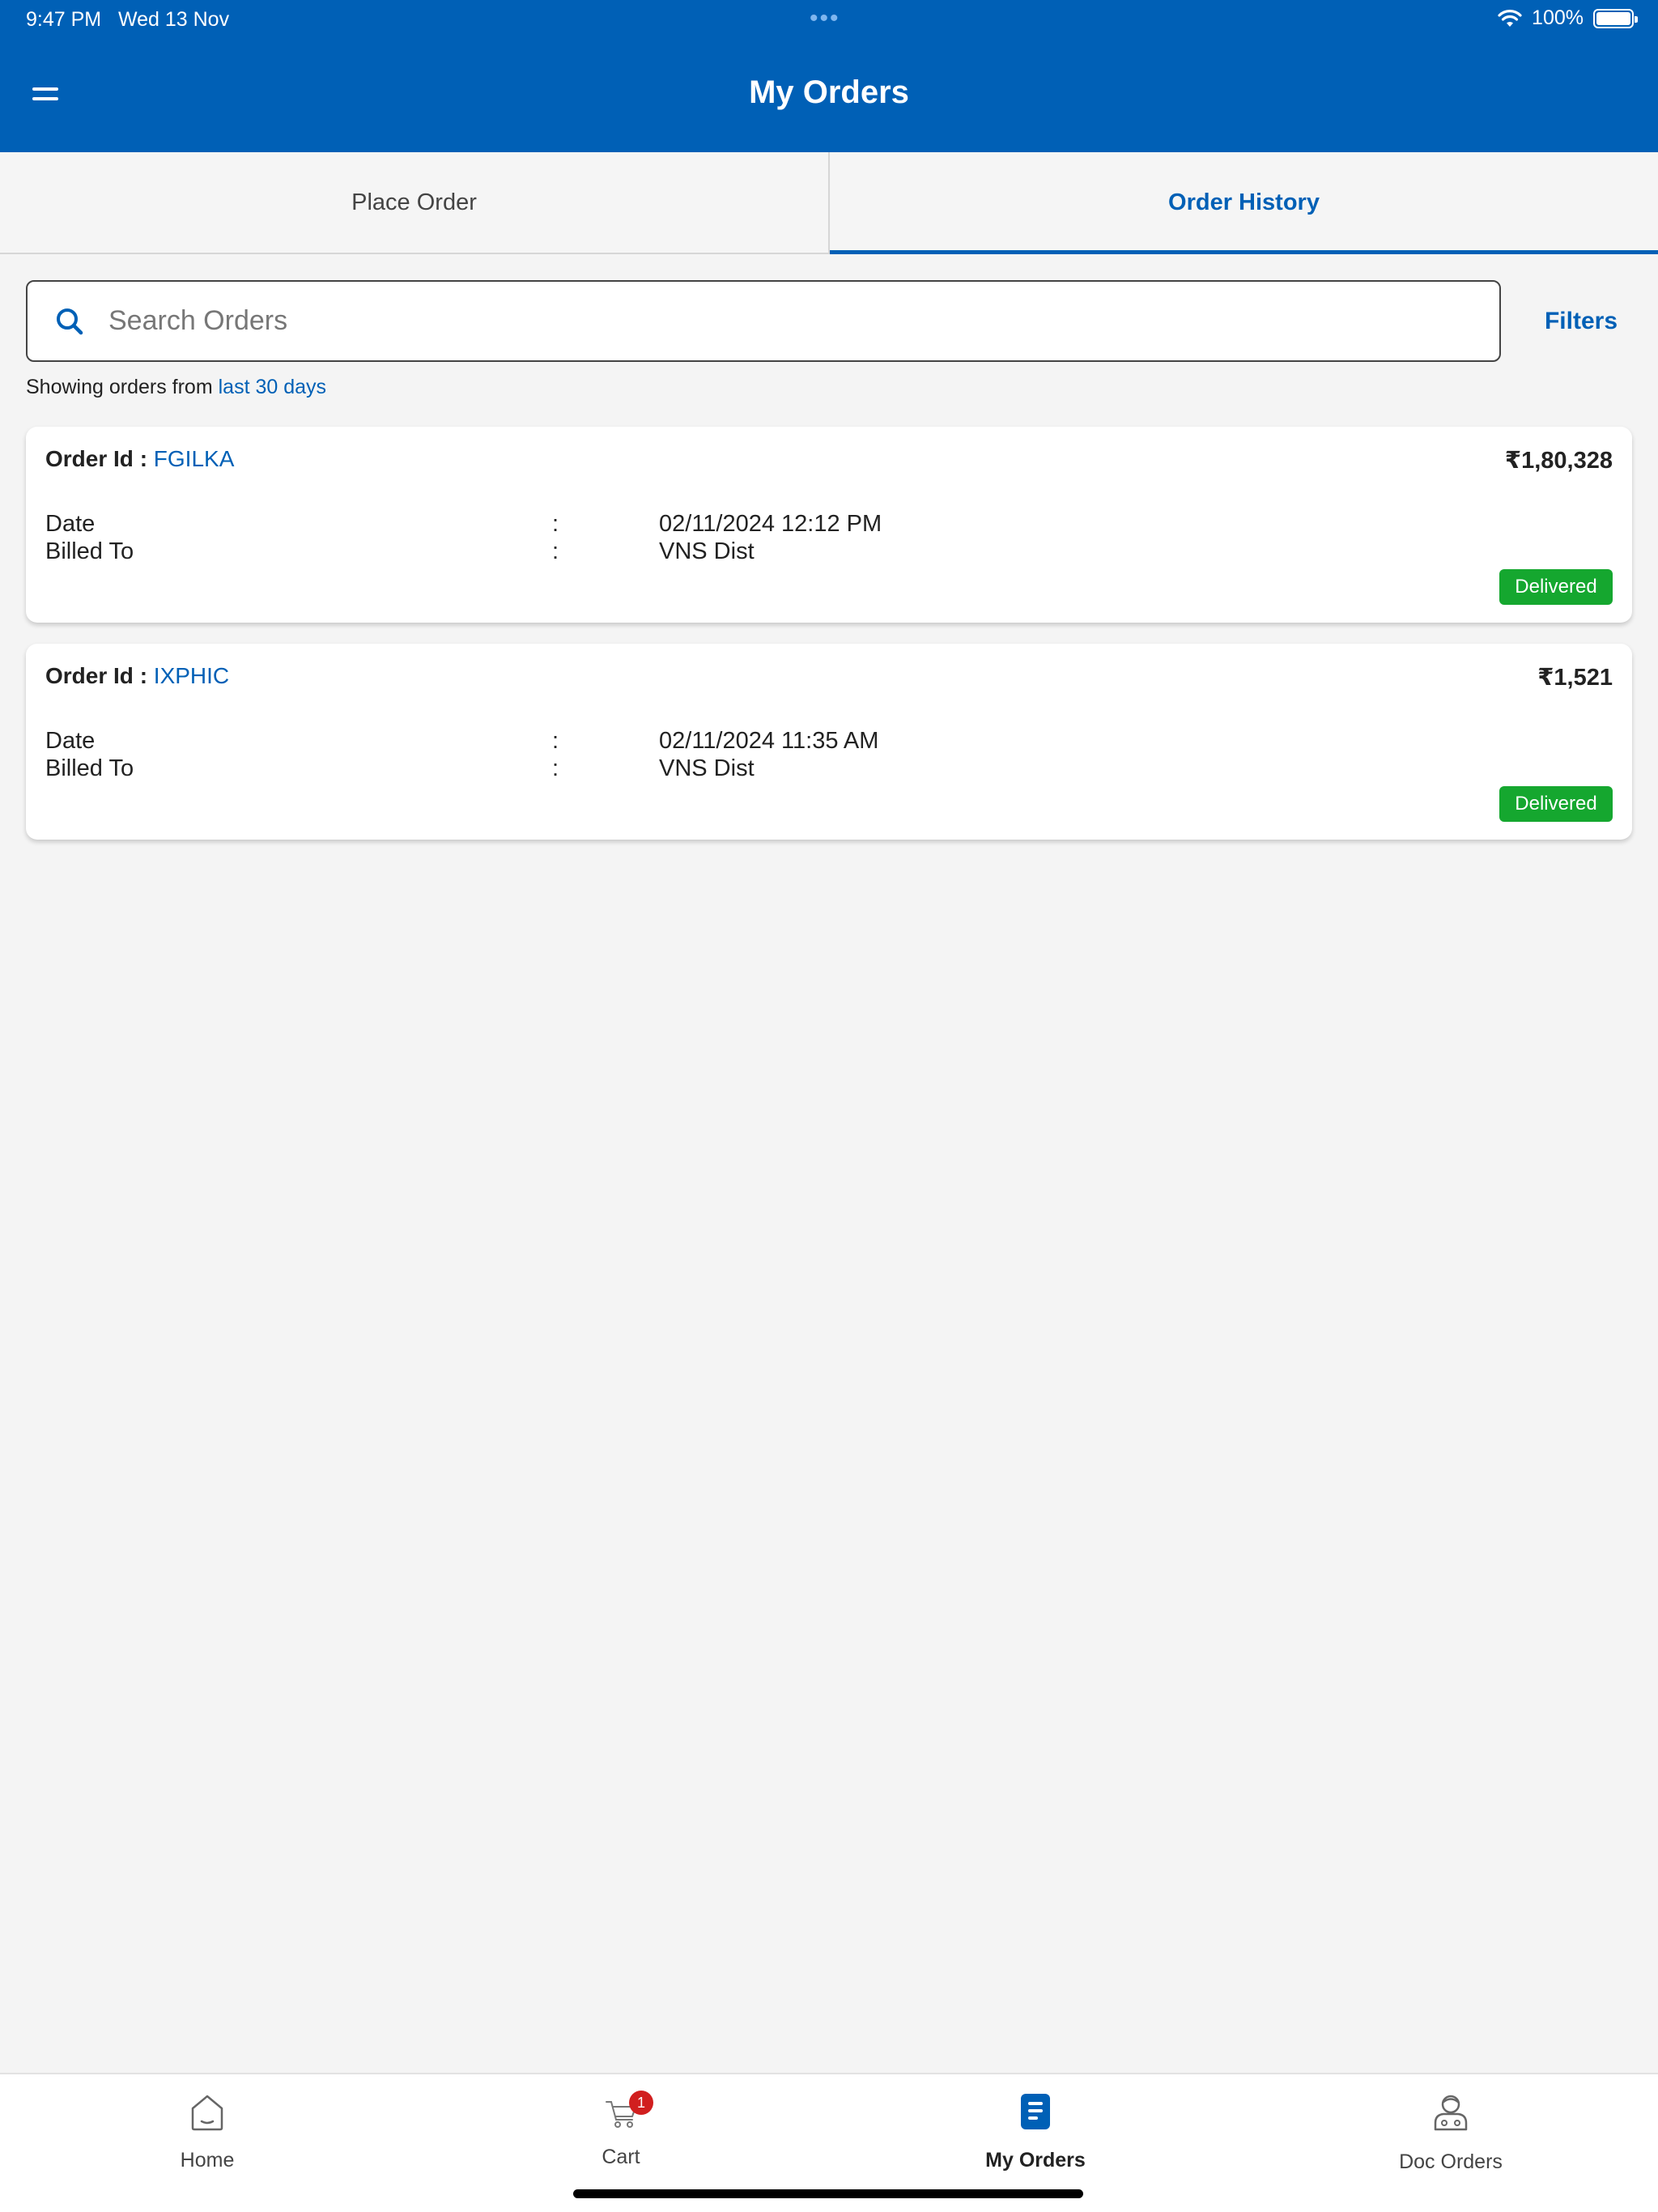 The image size is (1658, 2212). What do you see at coordinates (803, 321) in the screenshot?
I see `search-input` at bounding box center [803, 321].